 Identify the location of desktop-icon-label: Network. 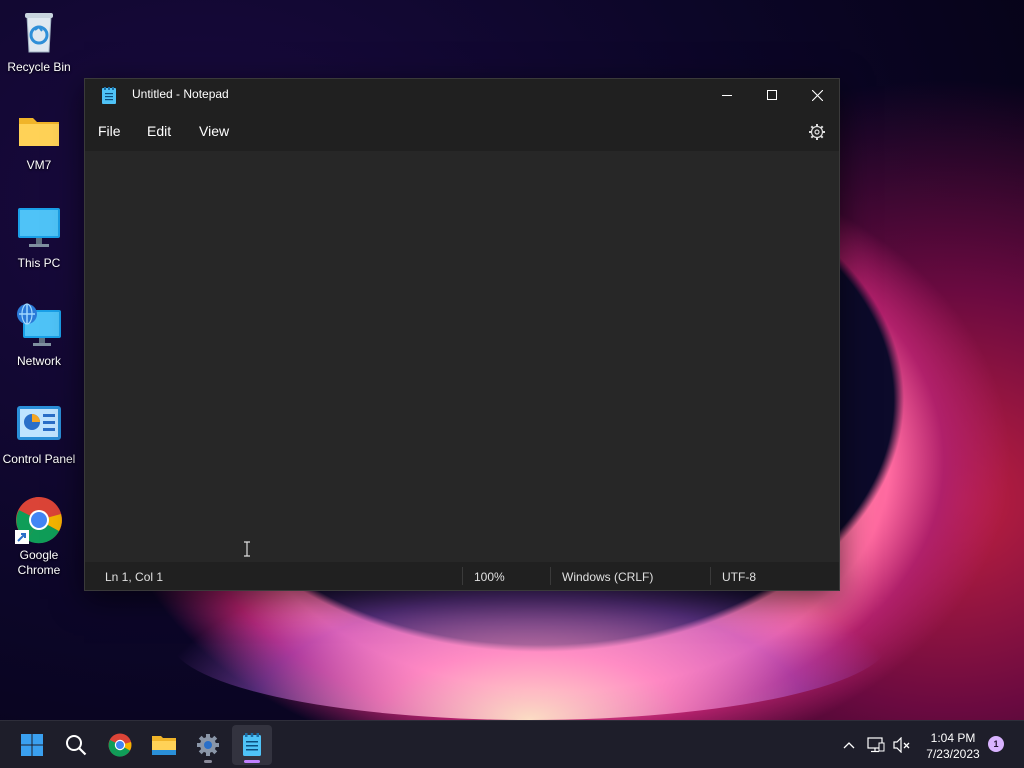
(38, 361).